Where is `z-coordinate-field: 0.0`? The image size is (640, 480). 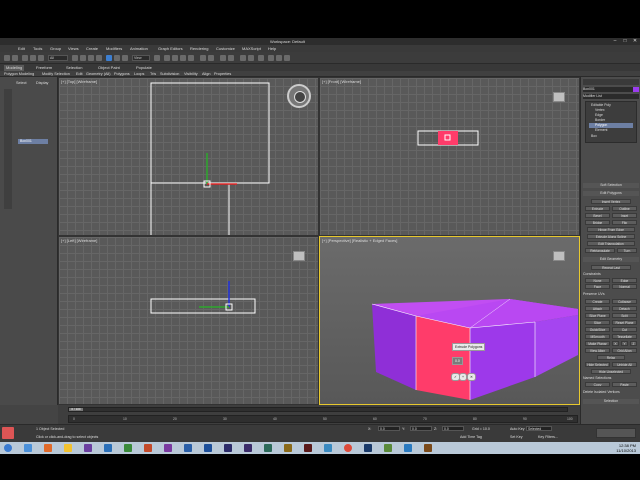 z-coordinate-field: 0.0 is located at coordinates (453, 428).